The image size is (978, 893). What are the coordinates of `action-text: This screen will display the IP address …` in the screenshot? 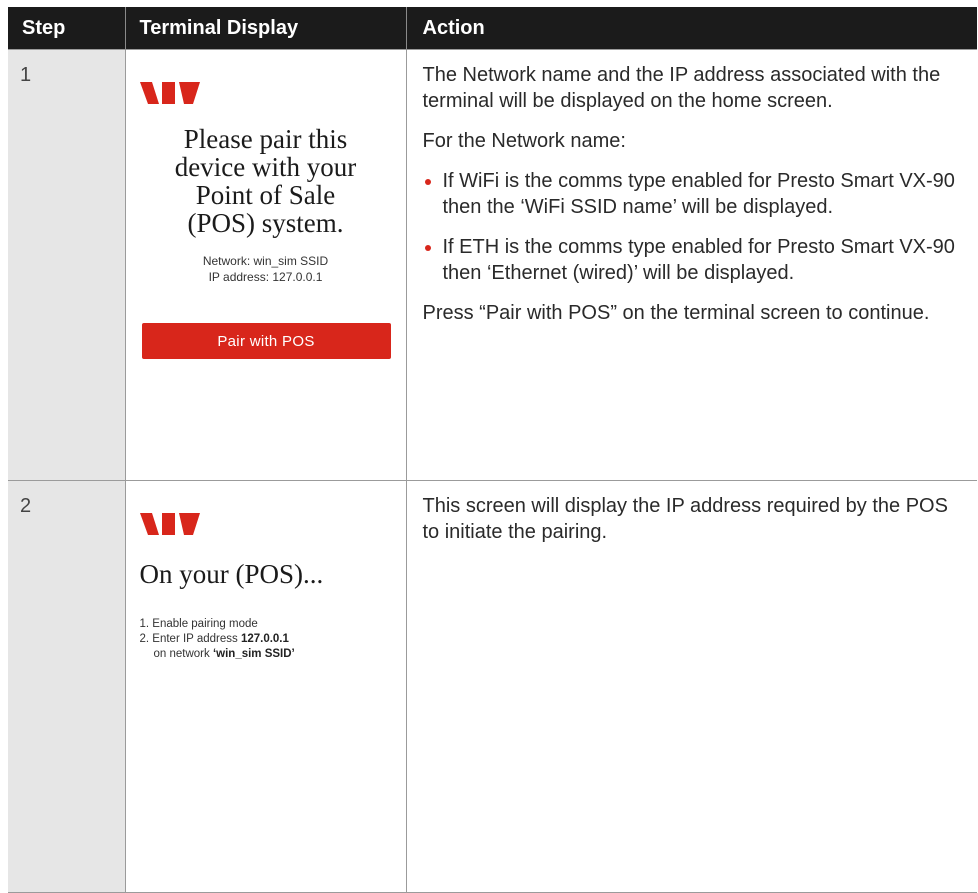 It's located at (685, 519).